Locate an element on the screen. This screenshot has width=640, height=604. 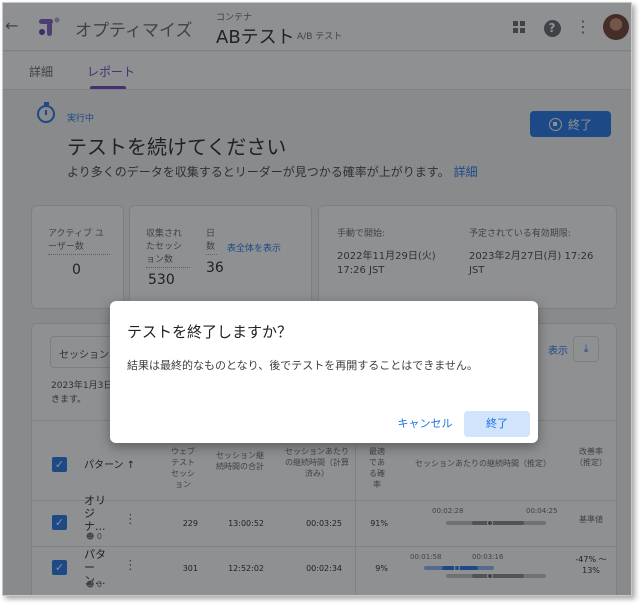
cancel-button: キャンセル is located at coordinates (425, 424).